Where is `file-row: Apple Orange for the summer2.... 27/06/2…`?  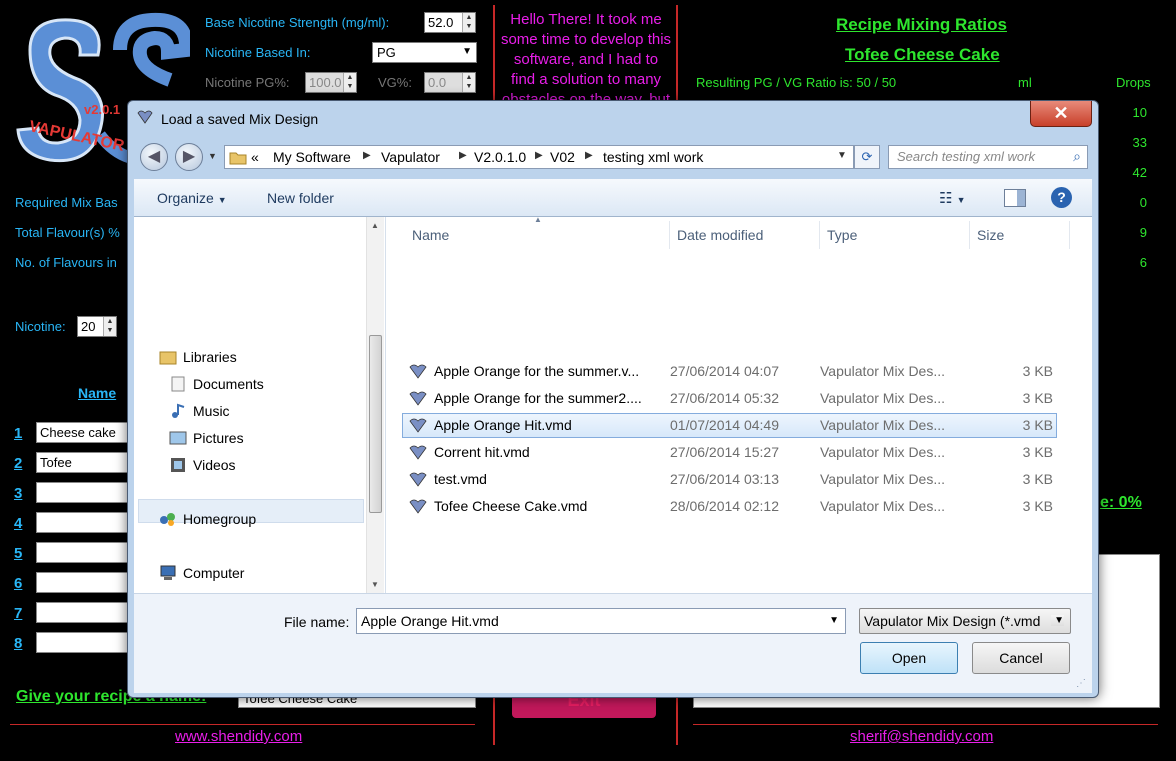
file-row: Apple Orange for the summer2.... 27/06/2… is located at coordinates (729, 398).